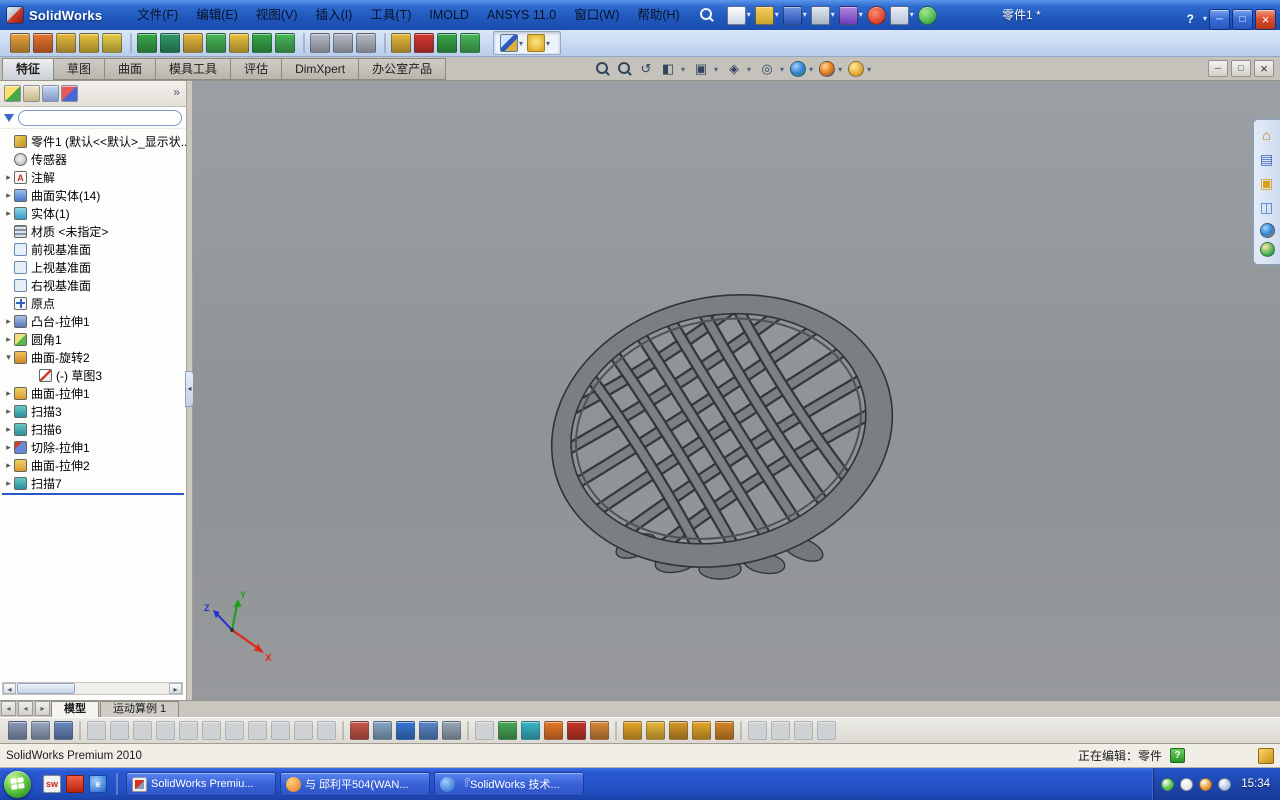 The width and height of the screenshot is (1280, 800). What do you see at coordinates (93, 393) in the screenshot?
I see `tree-item-surface-extrude1: 曲面-拉伸1` at bounding box center [93, 393].